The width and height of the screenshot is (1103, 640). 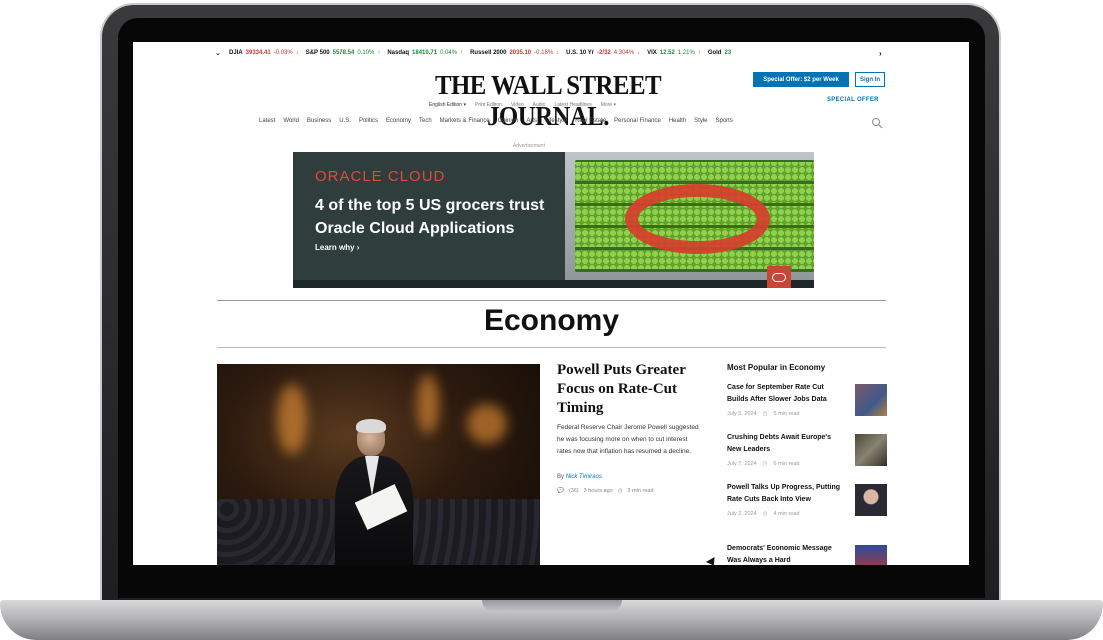 I want to click on ticker-item-10yr: U.S. 10 Yr -2/32 4.304% ↓, so click(x=603, y=53).